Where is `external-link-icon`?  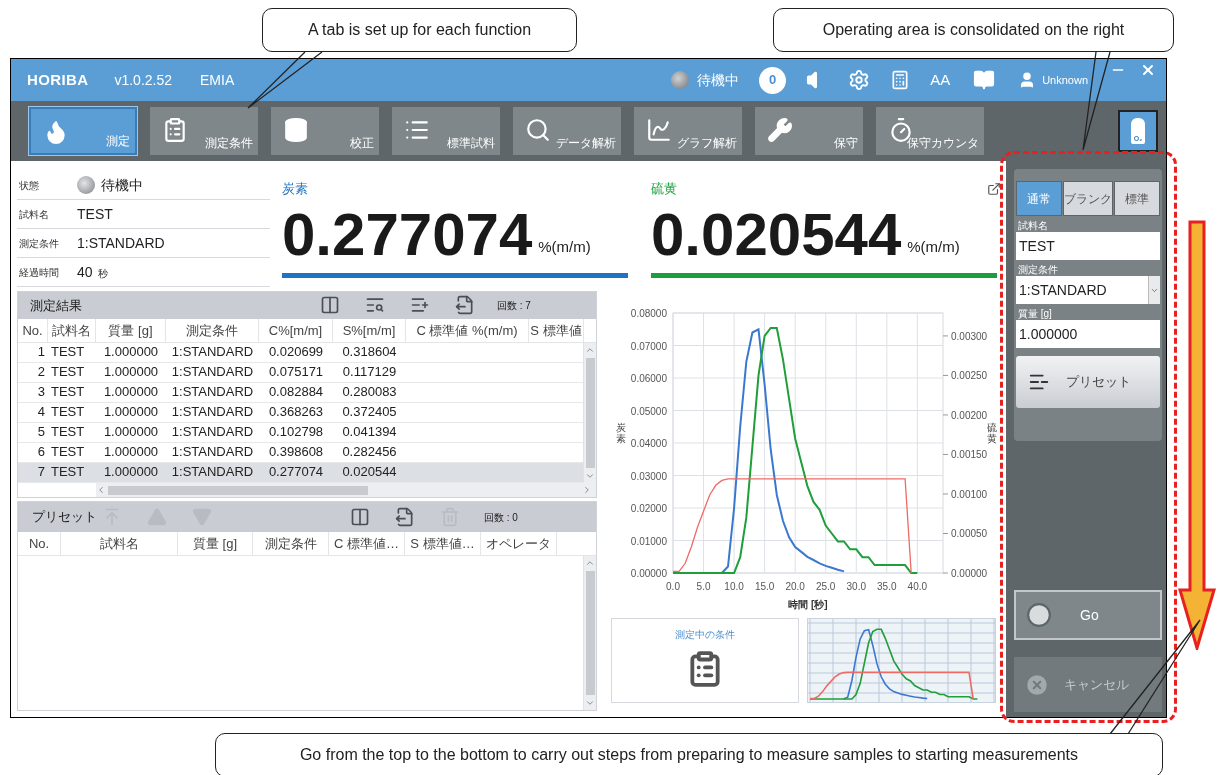 external-link-icon is located at coordinates (994, 188).